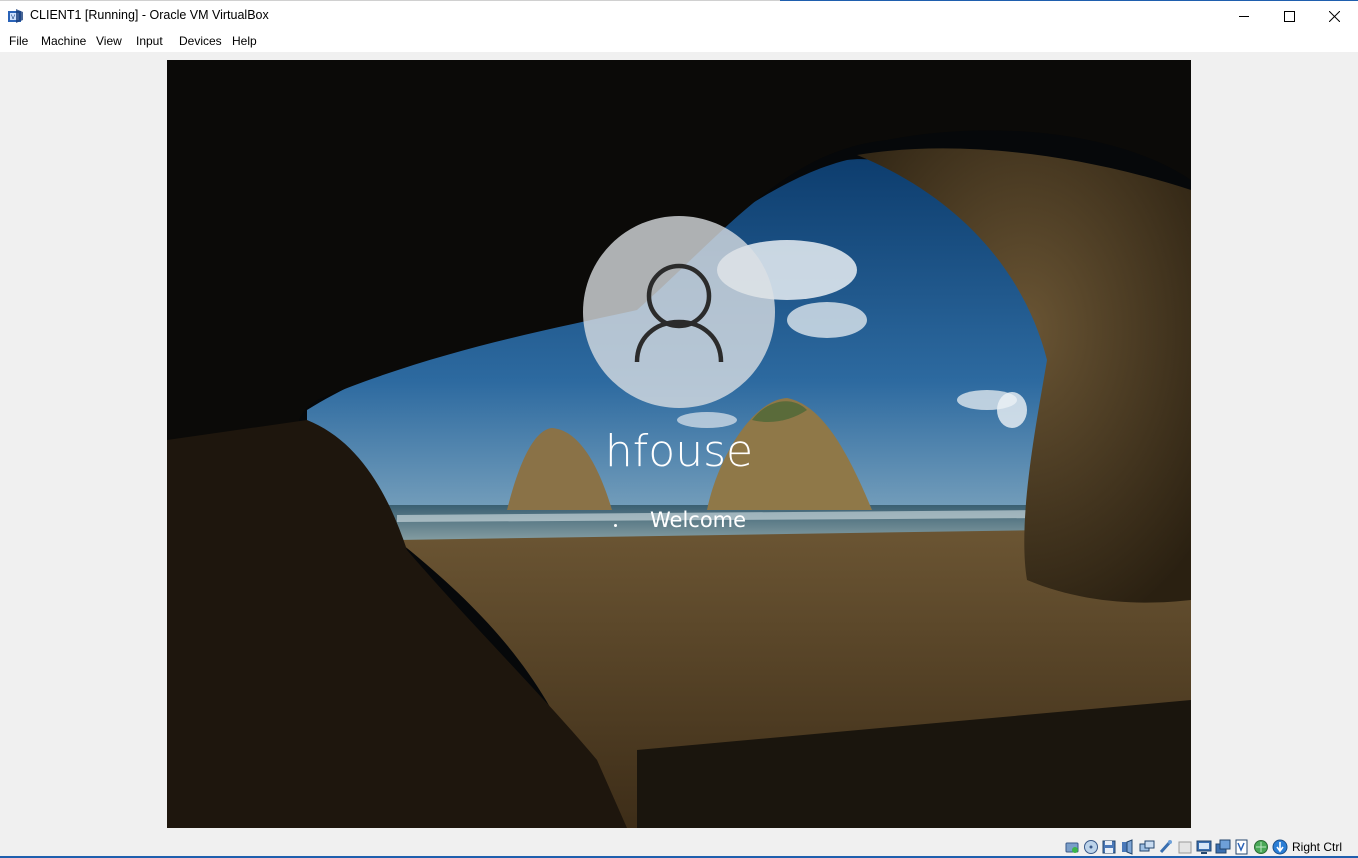 The image size is (1358, 858). I want to click on welcome-text: Welcome, so click(698, 520).